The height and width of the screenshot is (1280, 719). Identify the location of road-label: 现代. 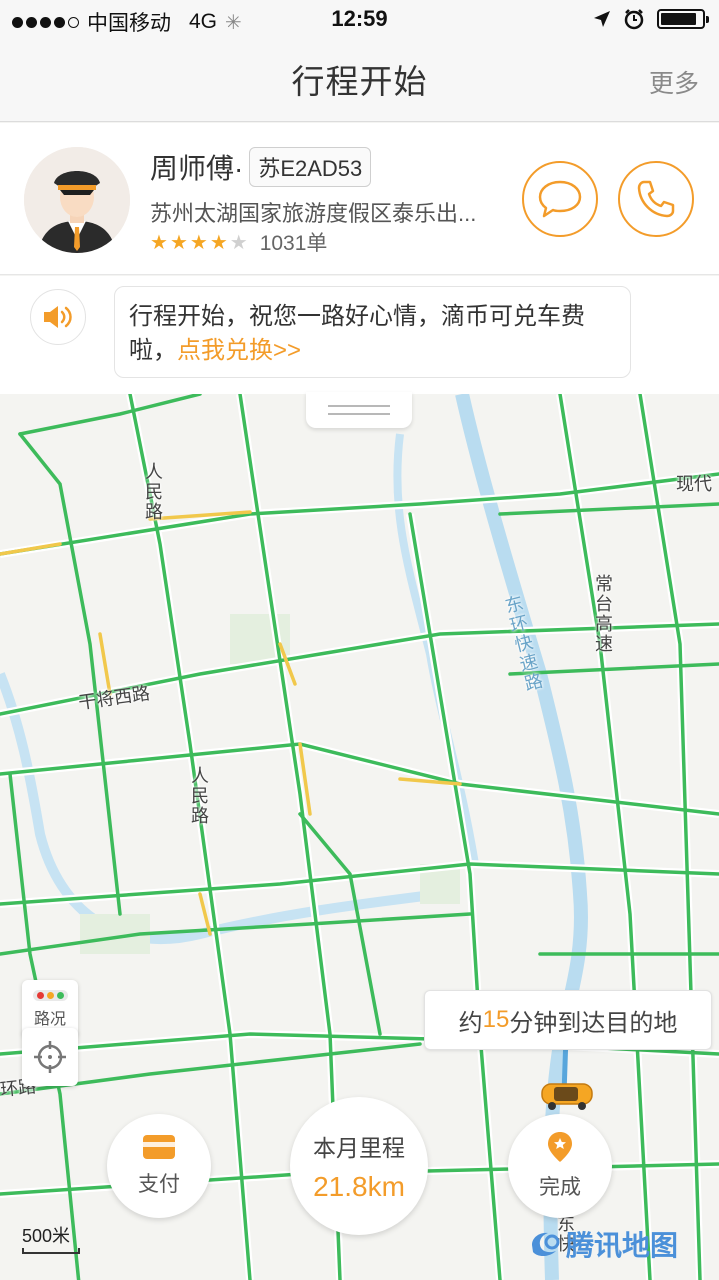
(694, 484).